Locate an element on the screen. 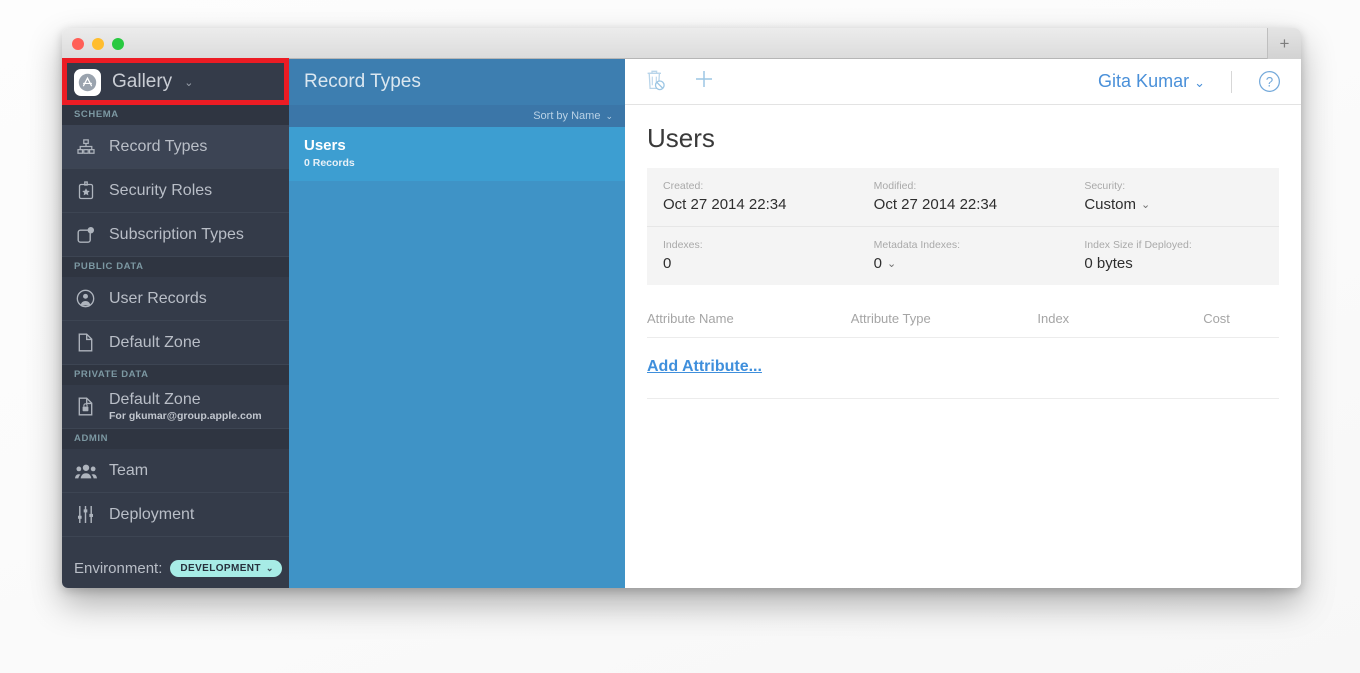 The image size is (1360, 673). info-modified: Modified: Oct 27 2014 22:34 is located at coordinates (963, 196).